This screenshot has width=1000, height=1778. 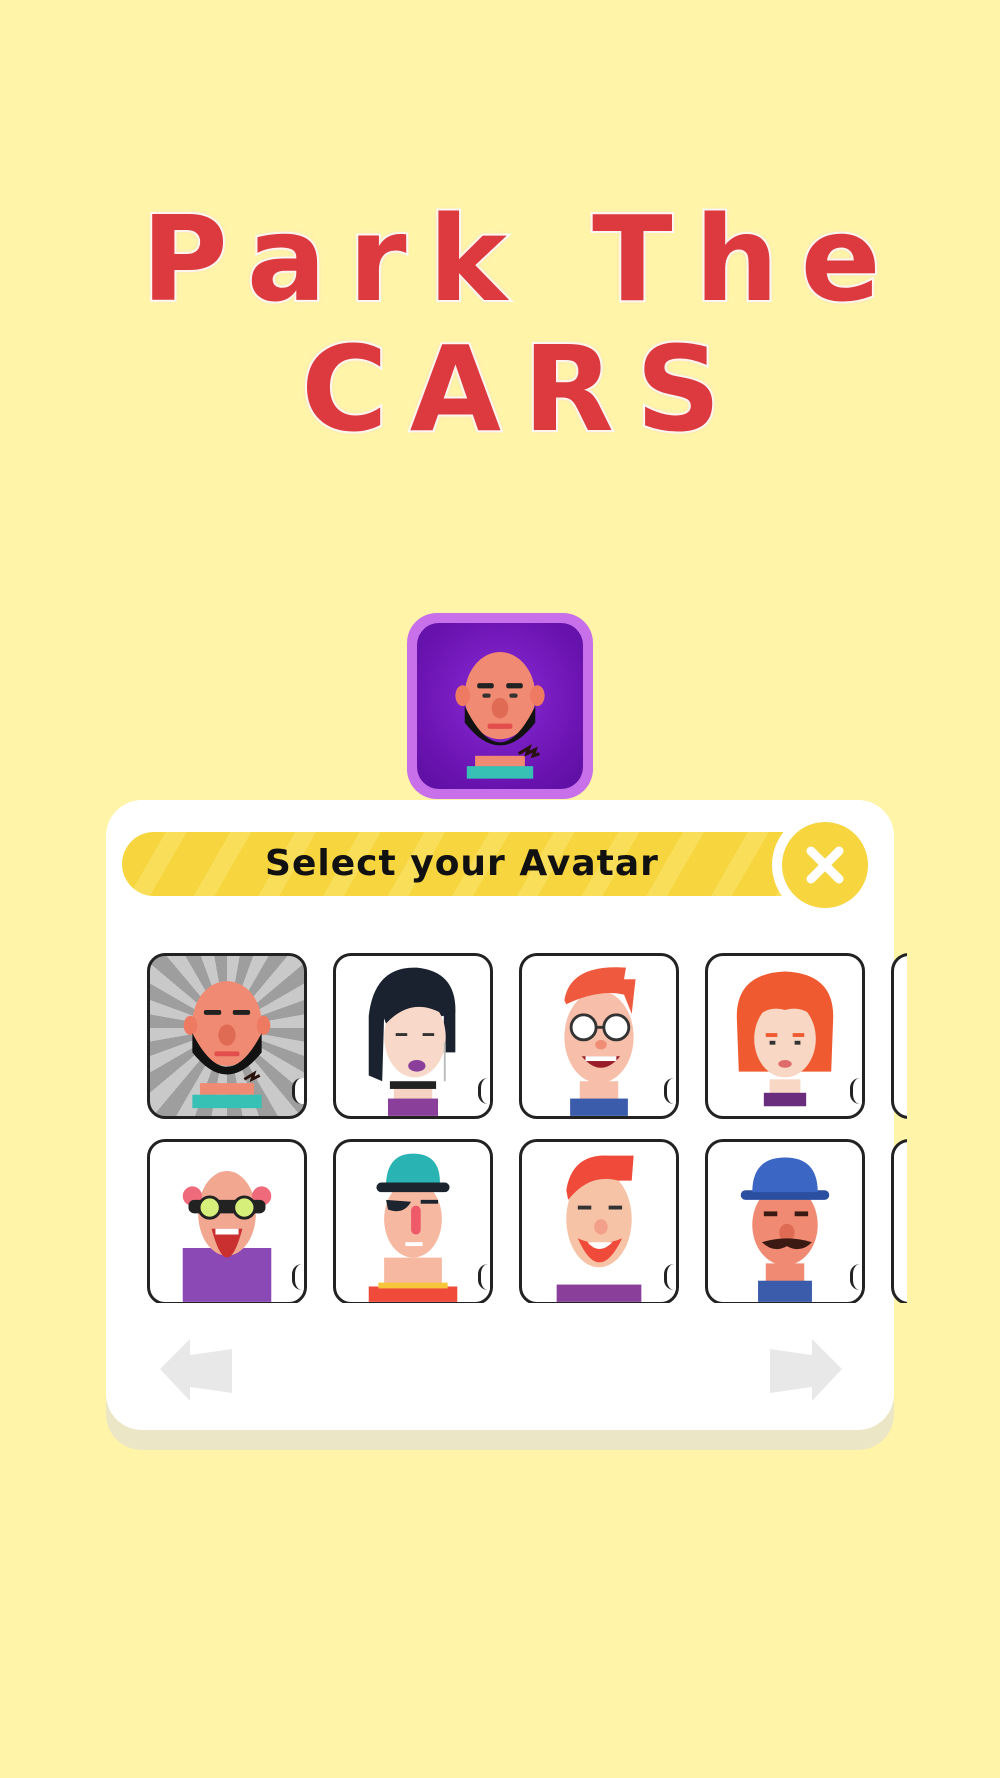 What do you see at coordinates (600, 1041) in the screenshot?
I see `redhead-glasses-man-icon` at bounding box center [600, 1041].